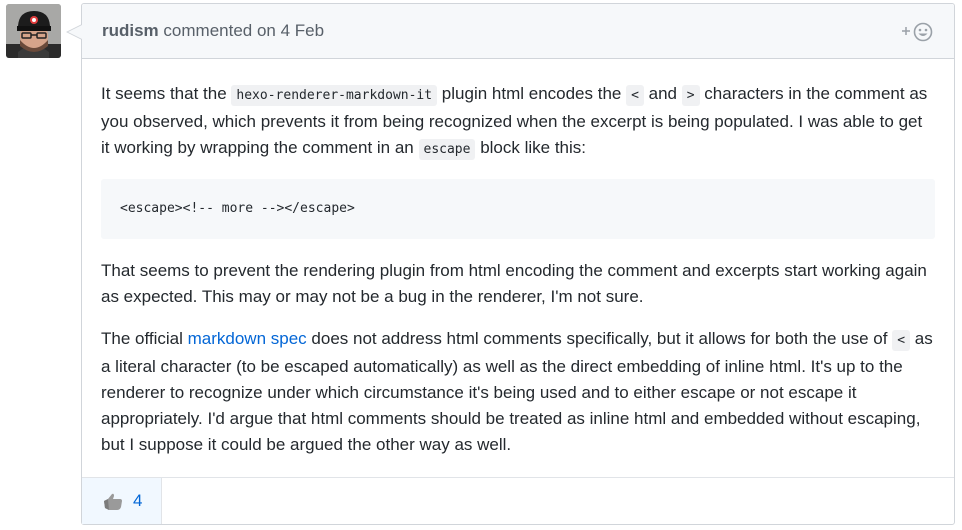  Describe the element at coordinates (144, 338) in the screenshot. I see `text: The official` at that location.